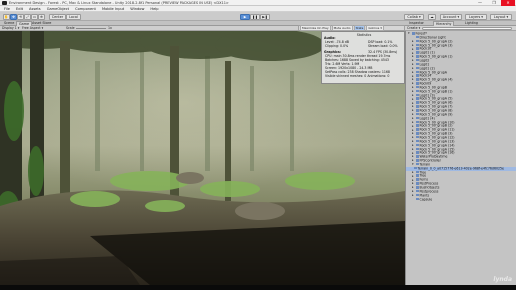 Image resolution: width=516 pixels, height=290 pixels. I want to click on hierarchy-item: Capsule, so click(422, 199).